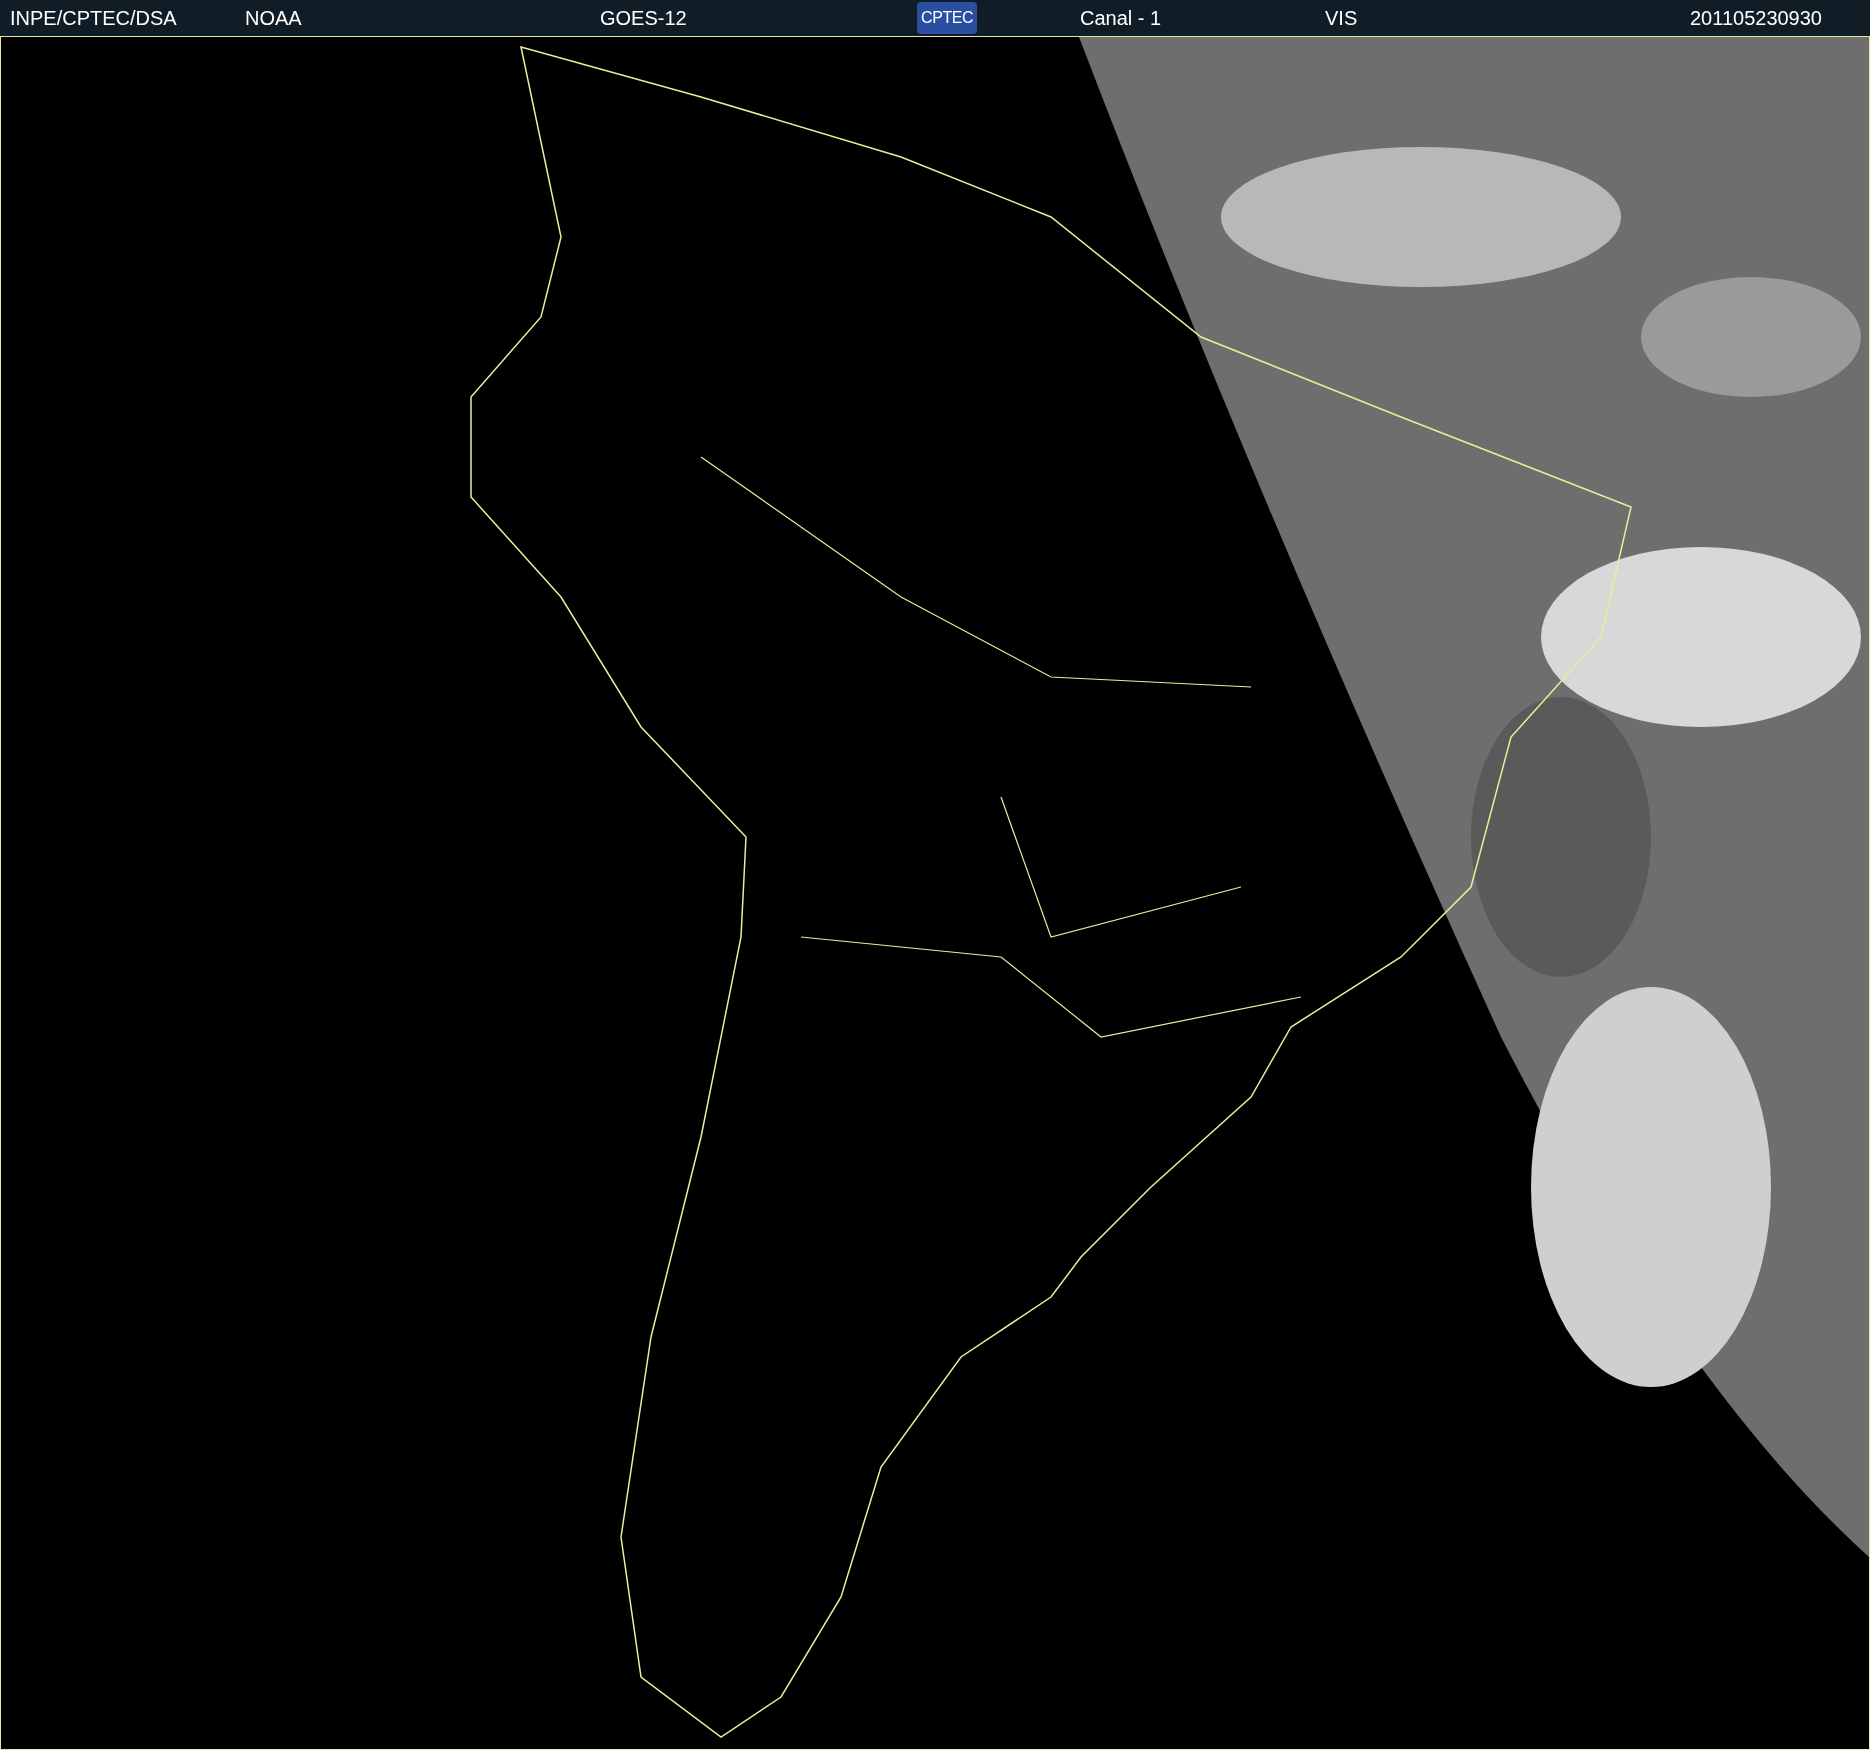 Image resolution: width=1870 pixels, height=1750 pixels. I want to click on header-label: GOES-12, so click(643, 18).